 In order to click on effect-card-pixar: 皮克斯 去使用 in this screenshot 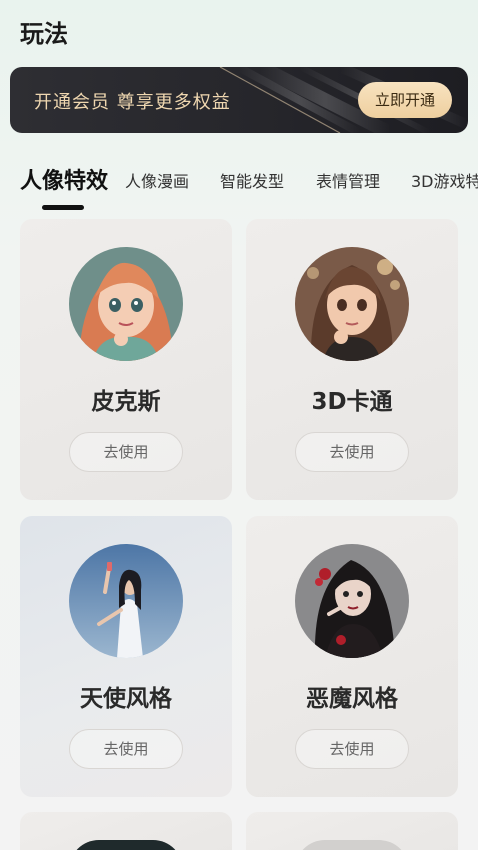, I will do `click(126, 359)`.